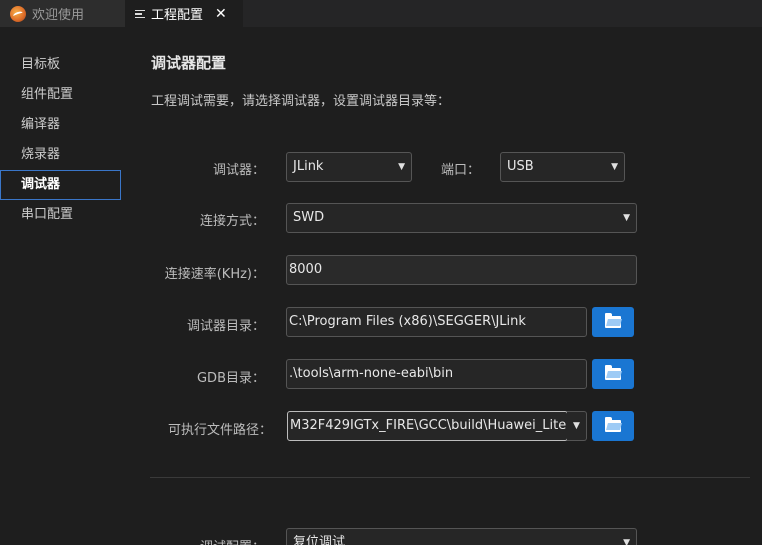 Image resolution: width=762 pixels, height=545 pixels. Describe the element at coordinates (189, 63) in the screenshot. I see `page-title: 调试器配置` at that location.